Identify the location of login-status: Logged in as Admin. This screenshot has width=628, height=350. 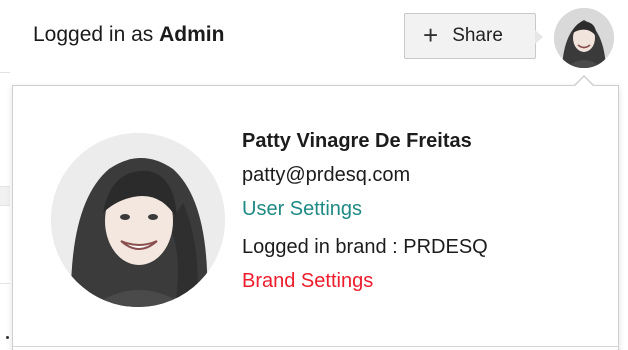
(128, 35).